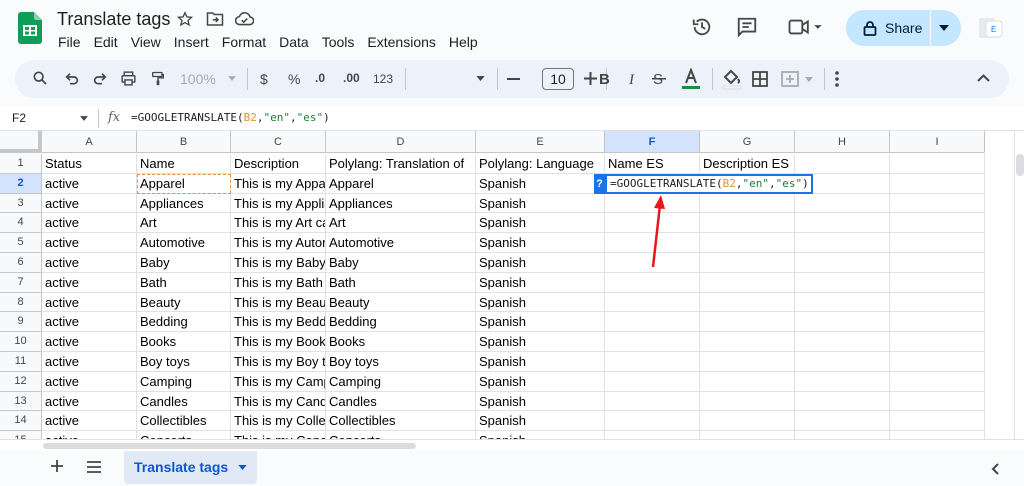 This screenshot has width=1024, height=486. I want to click on cell-e13: Spanish, so click(540, 401).